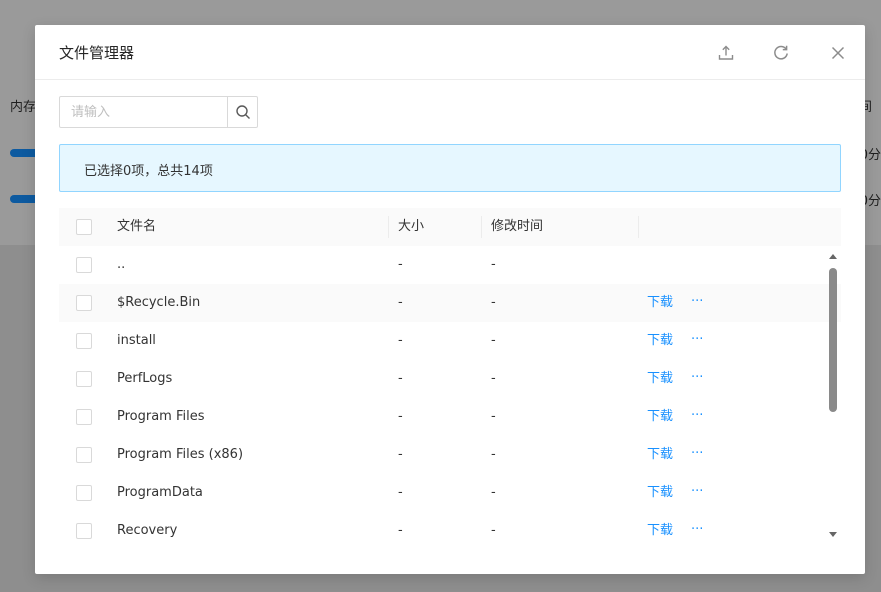 This screenshot has height=592, width=881. What do you see at coordinates (833, 534) in the screenshot?
I see `scroll-down-arrow-icon` at bounding box center [833, 534].